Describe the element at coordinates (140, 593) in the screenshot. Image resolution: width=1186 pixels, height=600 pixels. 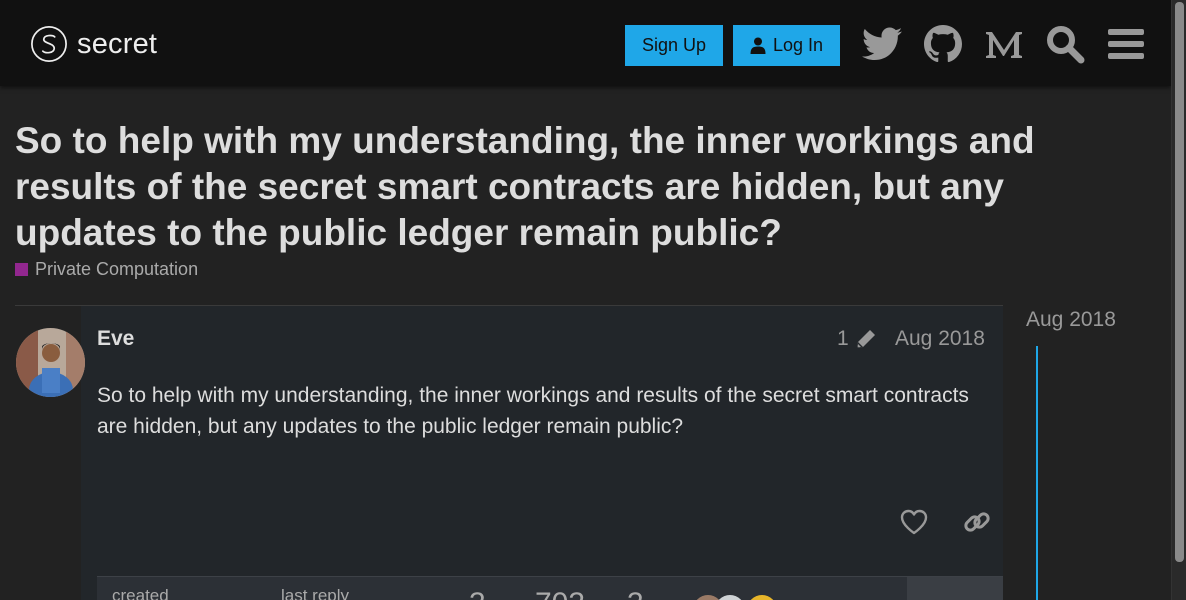
I see `created-label: created` at that location.